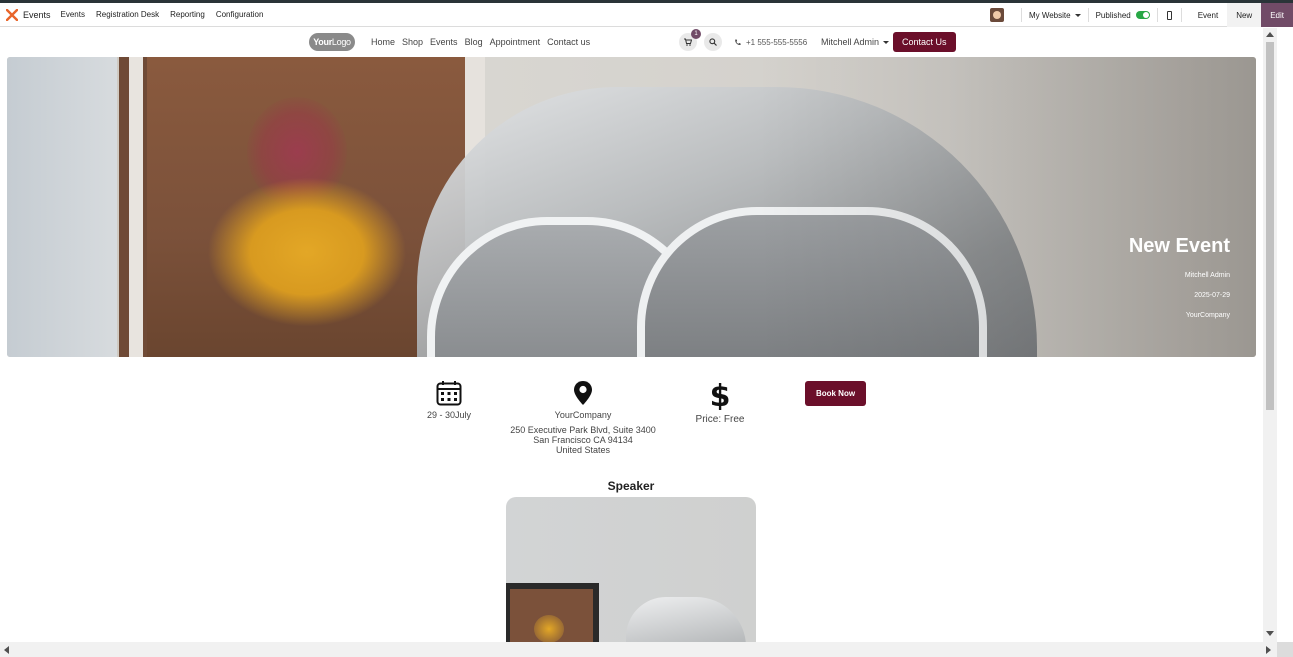 The image size is (1293, 657). I want to click on phone-icon, so click(738, 41).